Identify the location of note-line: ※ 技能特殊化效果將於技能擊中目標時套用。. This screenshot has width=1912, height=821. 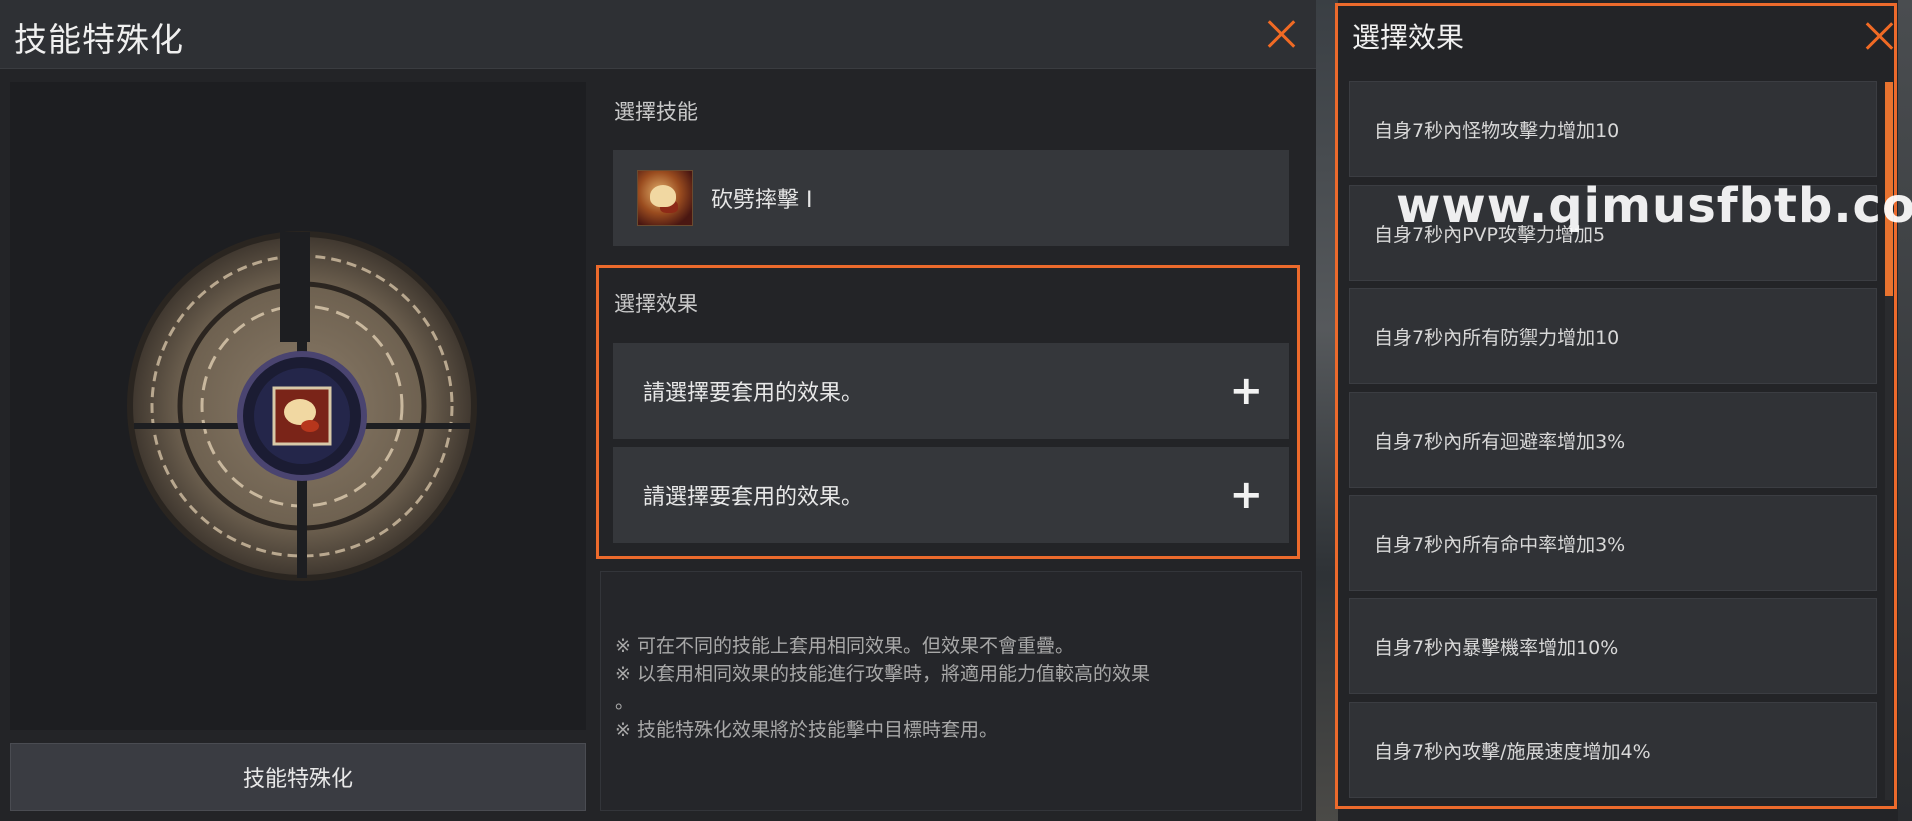
(806, 730).